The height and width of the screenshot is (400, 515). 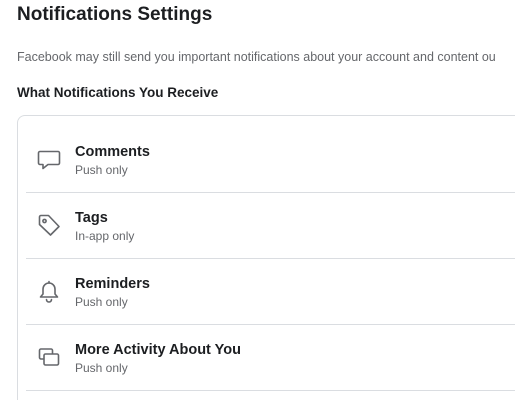 I want to click on notification-item-label: Reminders, so click(x=112, y=284).